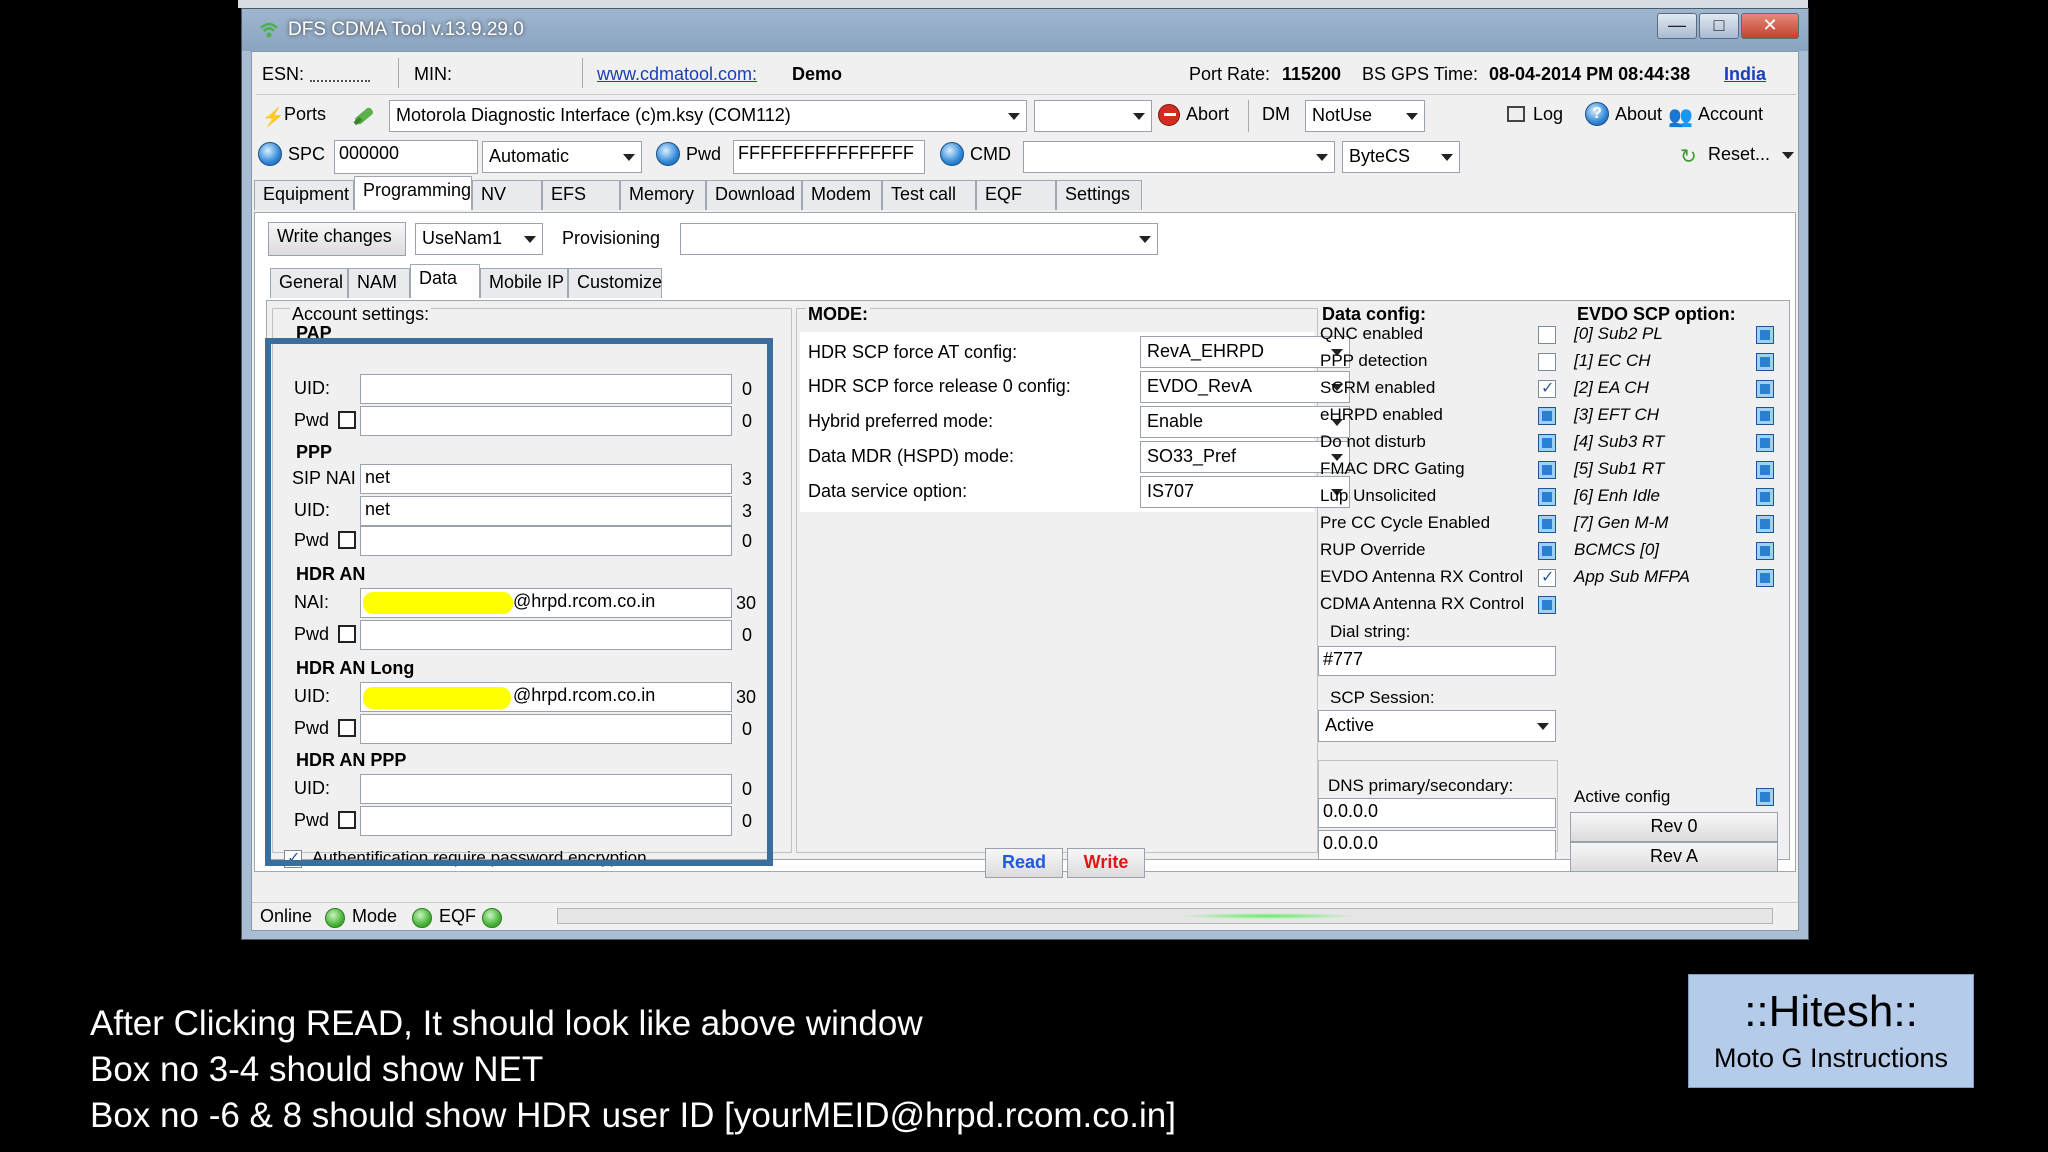  I want to click on tab-download: Download, so click(754, 195).